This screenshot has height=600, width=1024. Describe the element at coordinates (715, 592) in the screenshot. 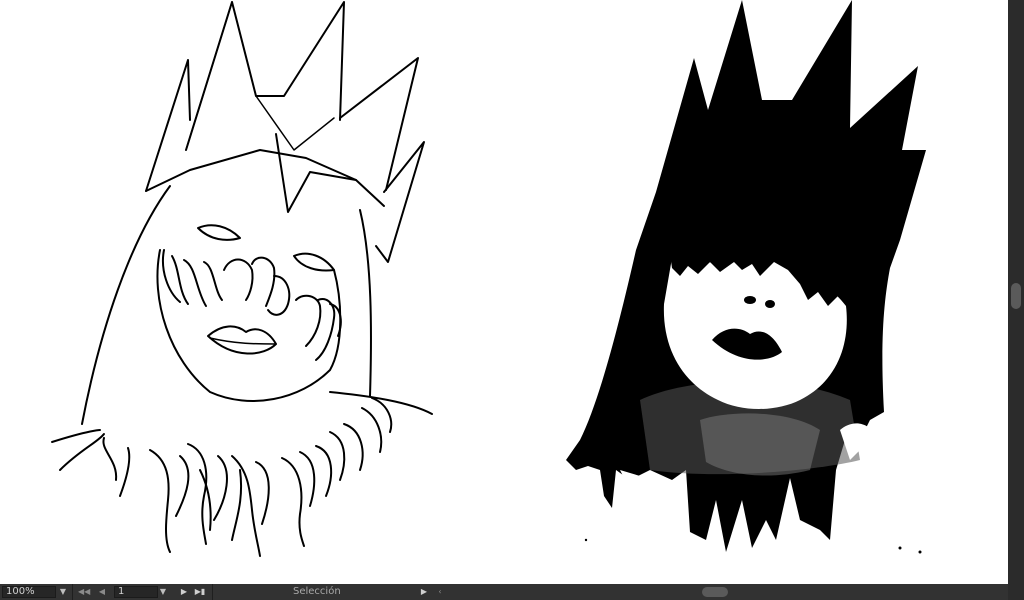

I see `horizontal-scroll-thumb` at that location.